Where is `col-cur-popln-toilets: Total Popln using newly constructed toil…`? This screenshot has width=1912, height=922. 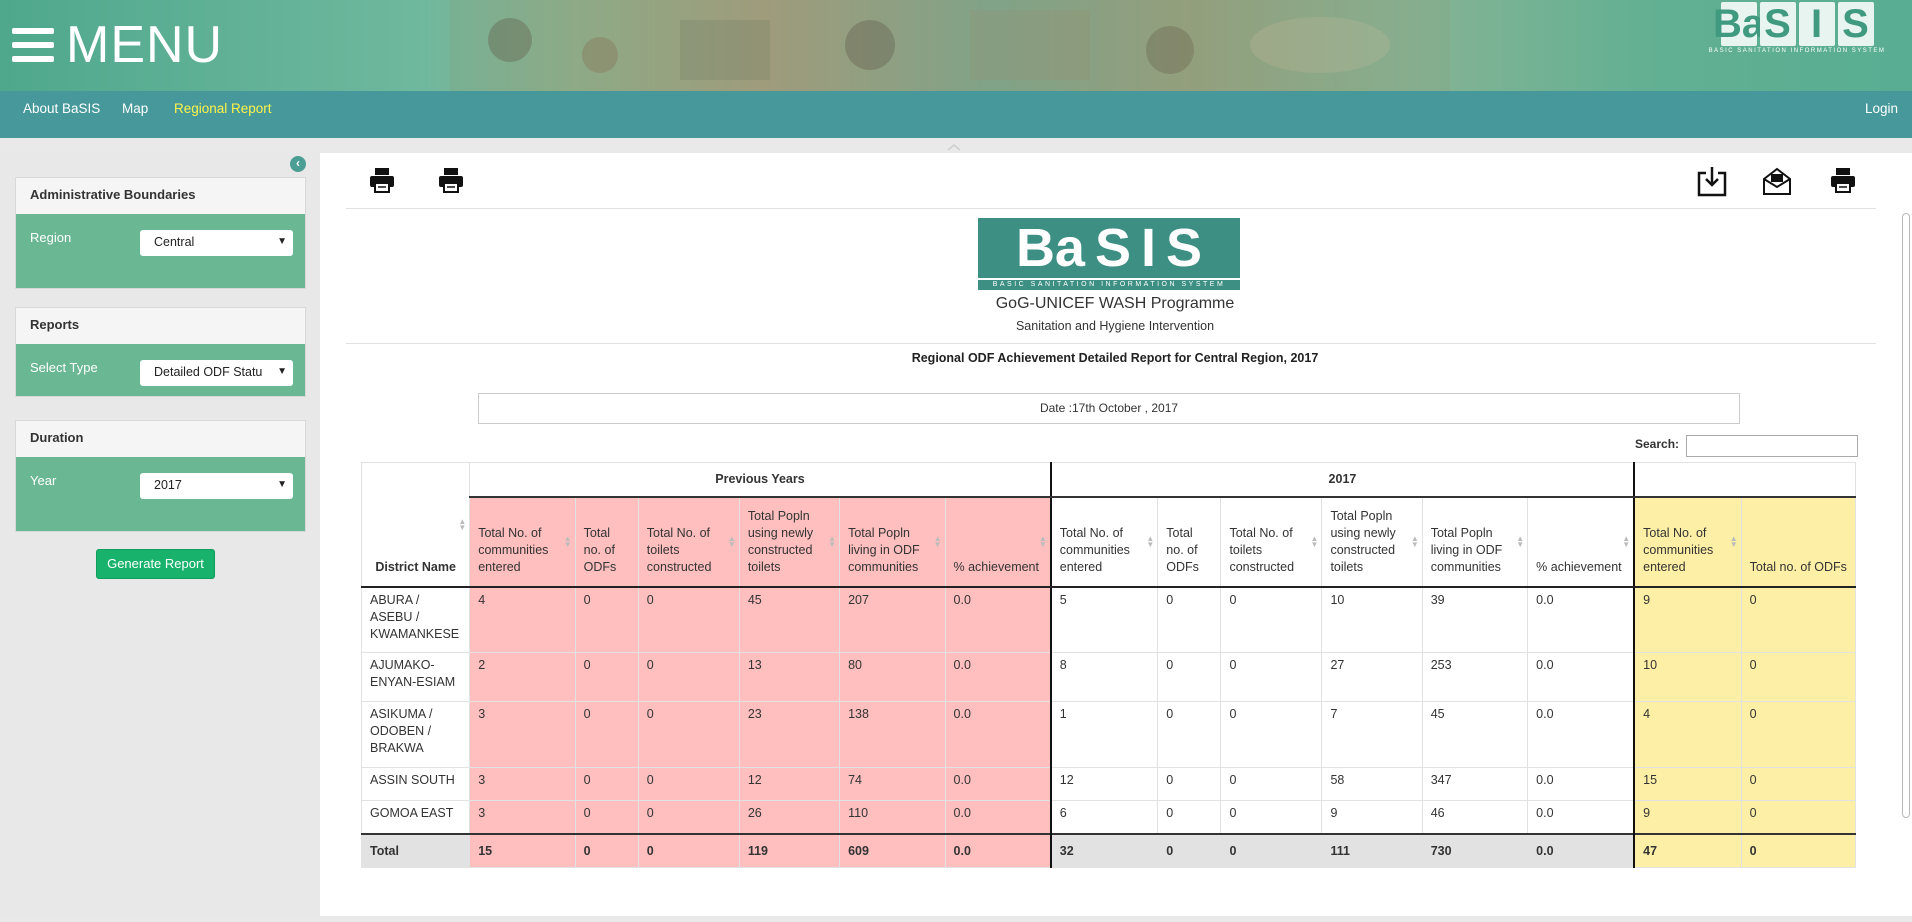
col-cur-popln-toilets: Total Popln using newly constructed toil… is located at coordinates (1372, 542).